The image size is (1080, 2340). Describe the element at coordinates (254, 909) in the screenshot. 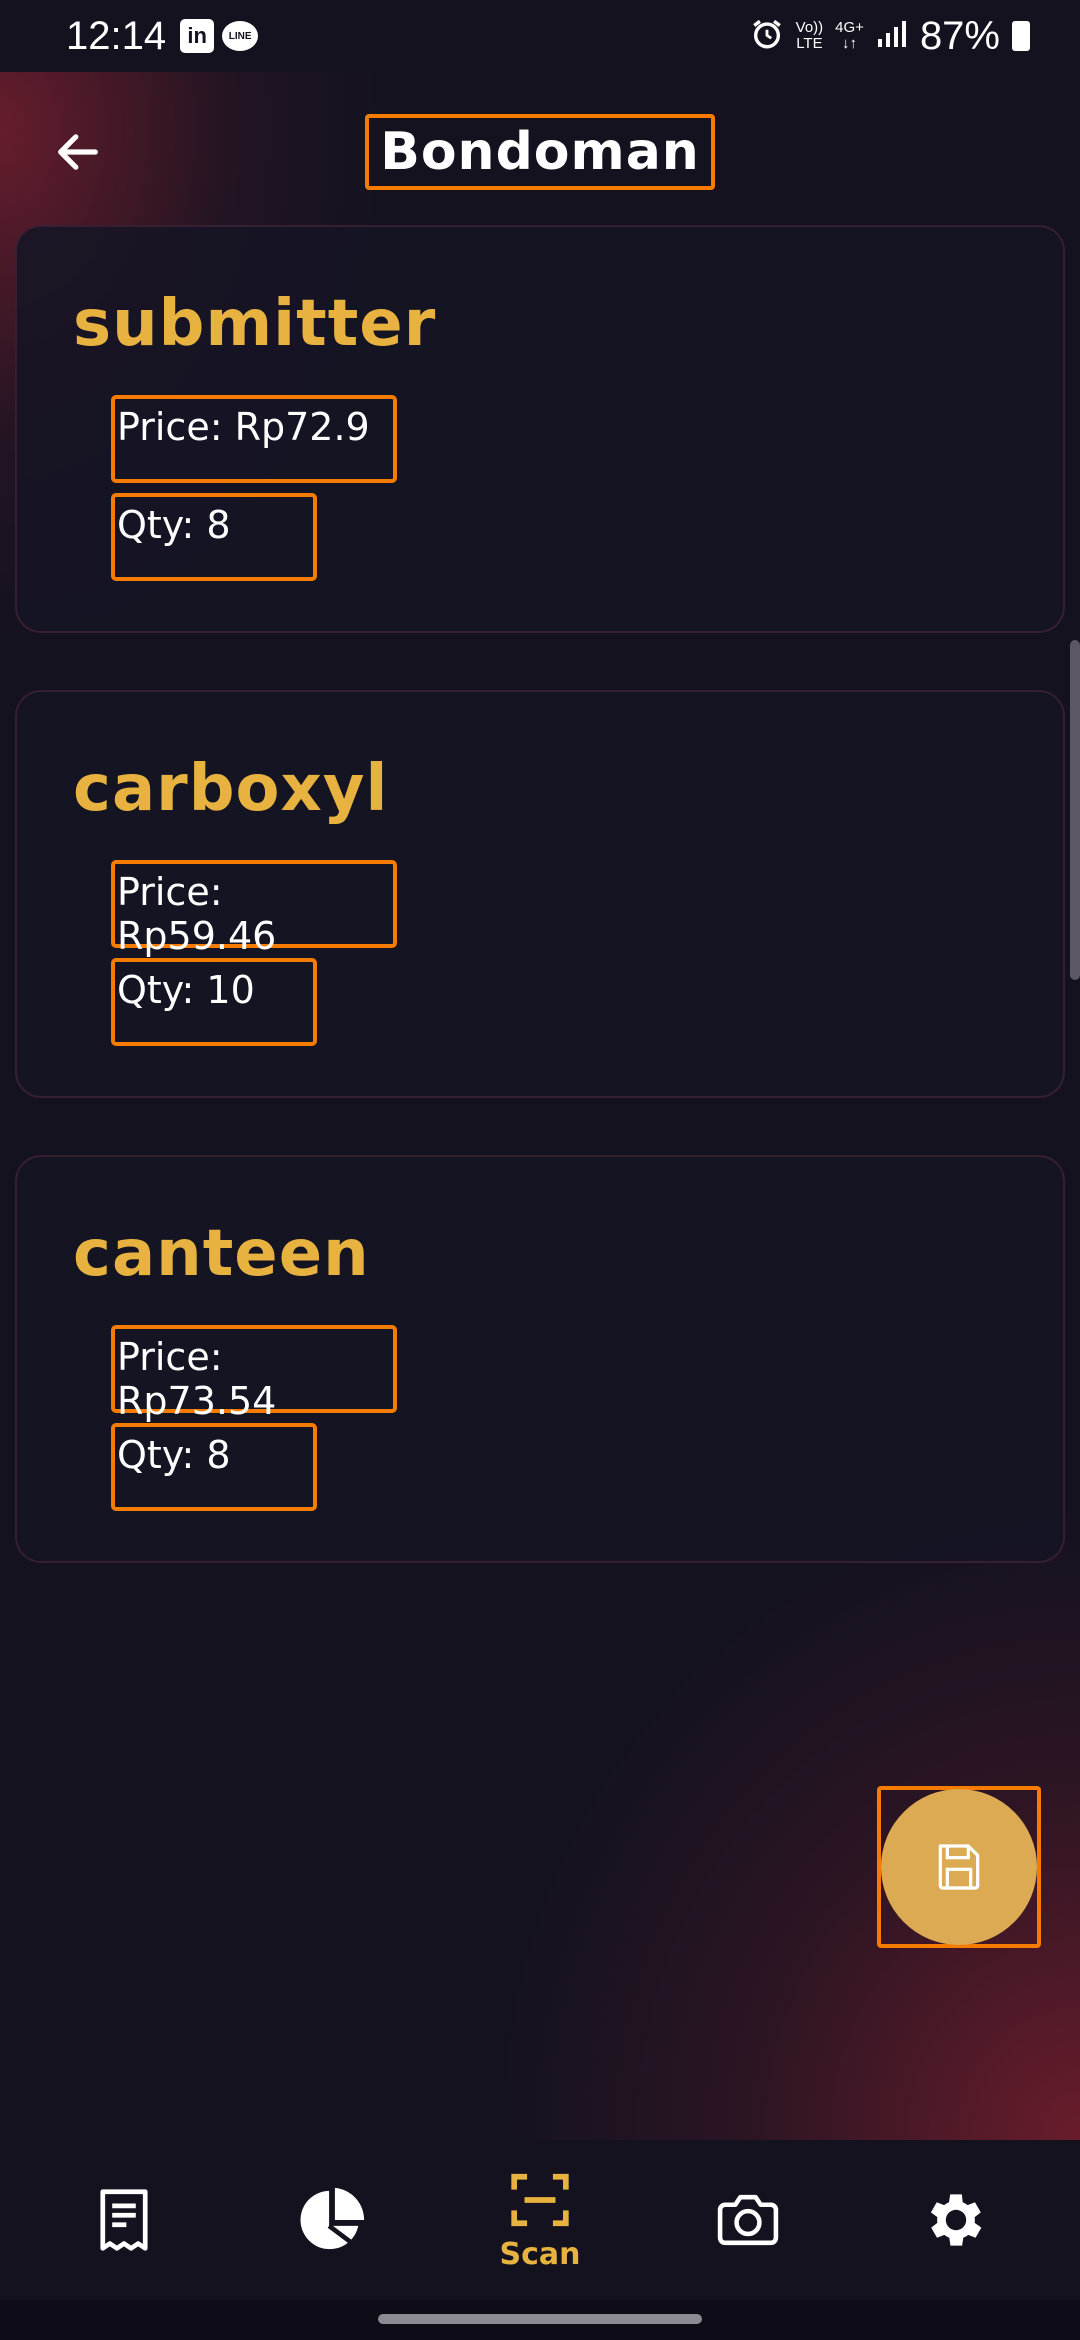

I see `item-price: Price: Rp59.46` at that location.